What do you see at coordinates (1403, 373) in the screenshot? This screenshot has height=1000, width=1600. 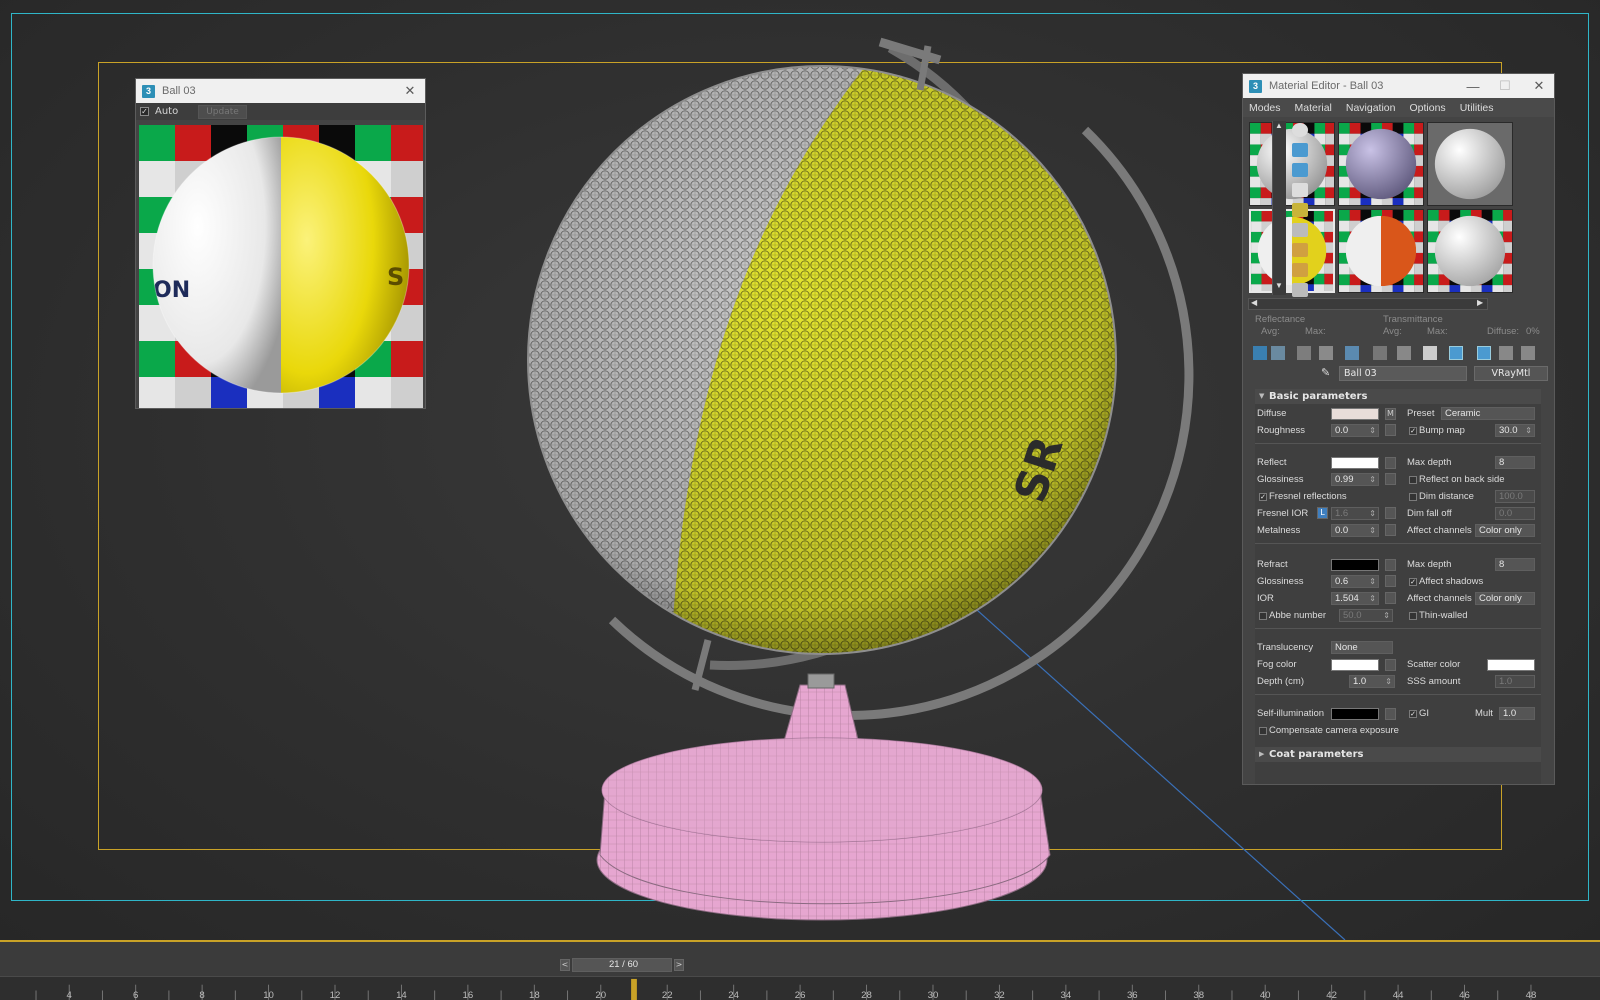 I see `material-name-field: Ball 03` at bounding box center [1403, 373].